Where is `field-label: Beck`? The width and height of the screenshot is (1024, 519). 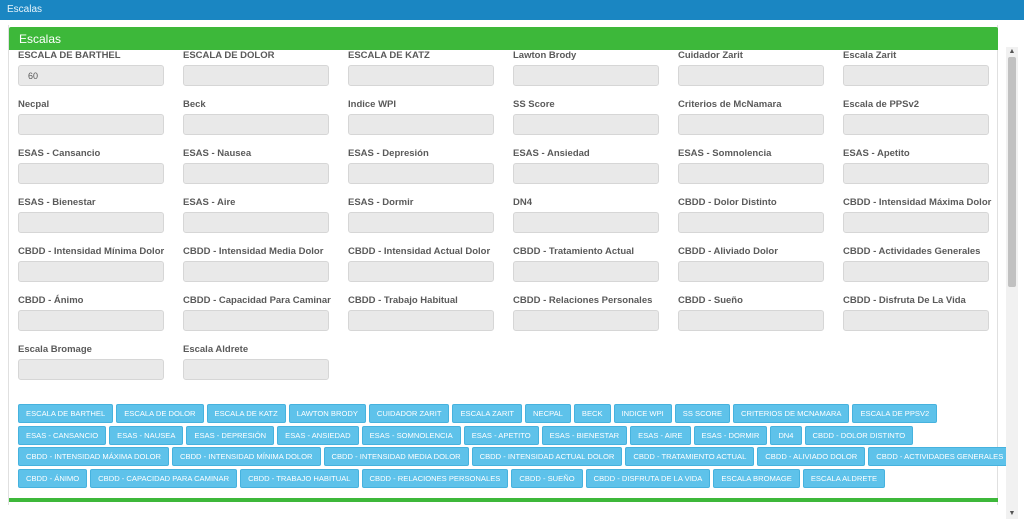
field-label: Beck is located at coordinates (194, 104).